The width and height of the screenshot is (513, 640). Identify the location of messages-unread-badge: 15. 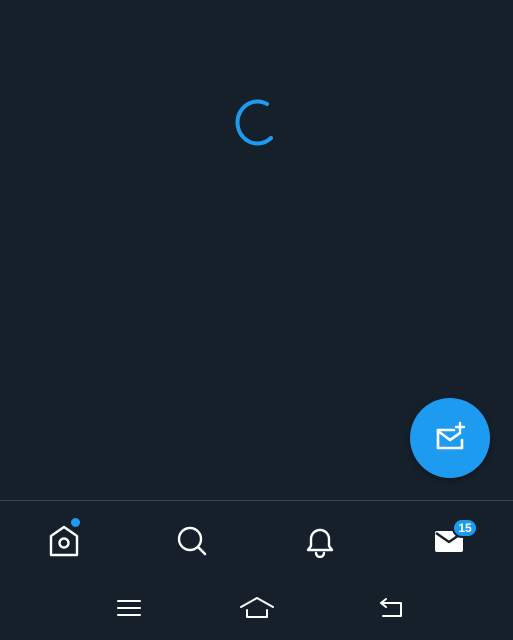
(465, 528).